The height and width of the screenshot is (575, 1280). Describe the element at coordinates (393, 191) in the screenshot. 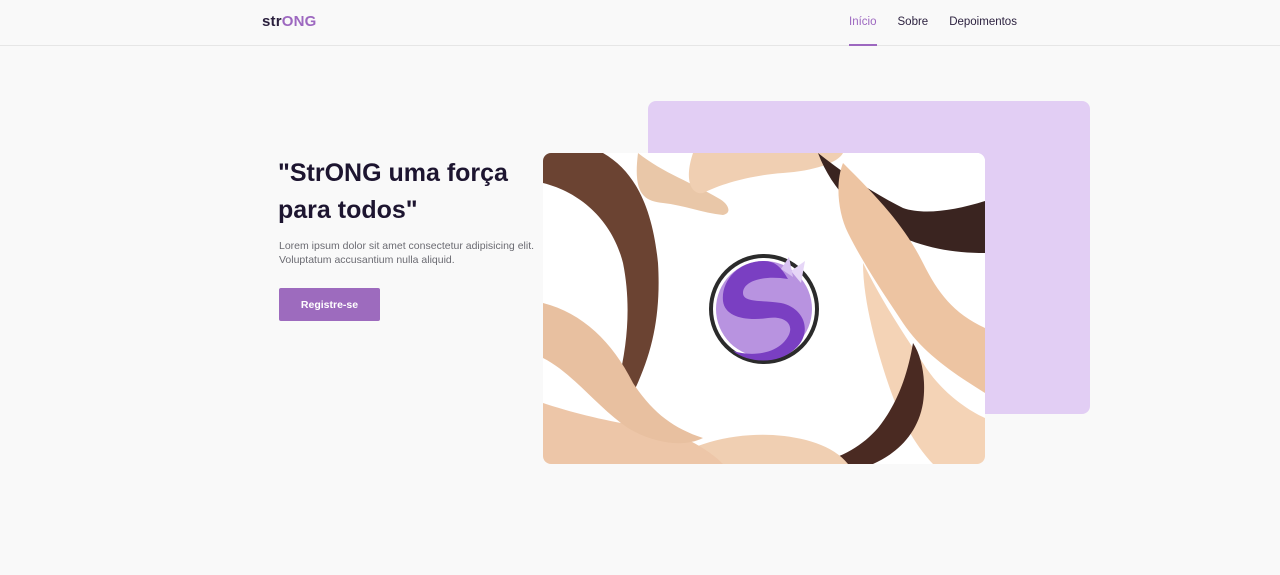

I see `hero-title: "StrONG uma força para todos"` at that location.